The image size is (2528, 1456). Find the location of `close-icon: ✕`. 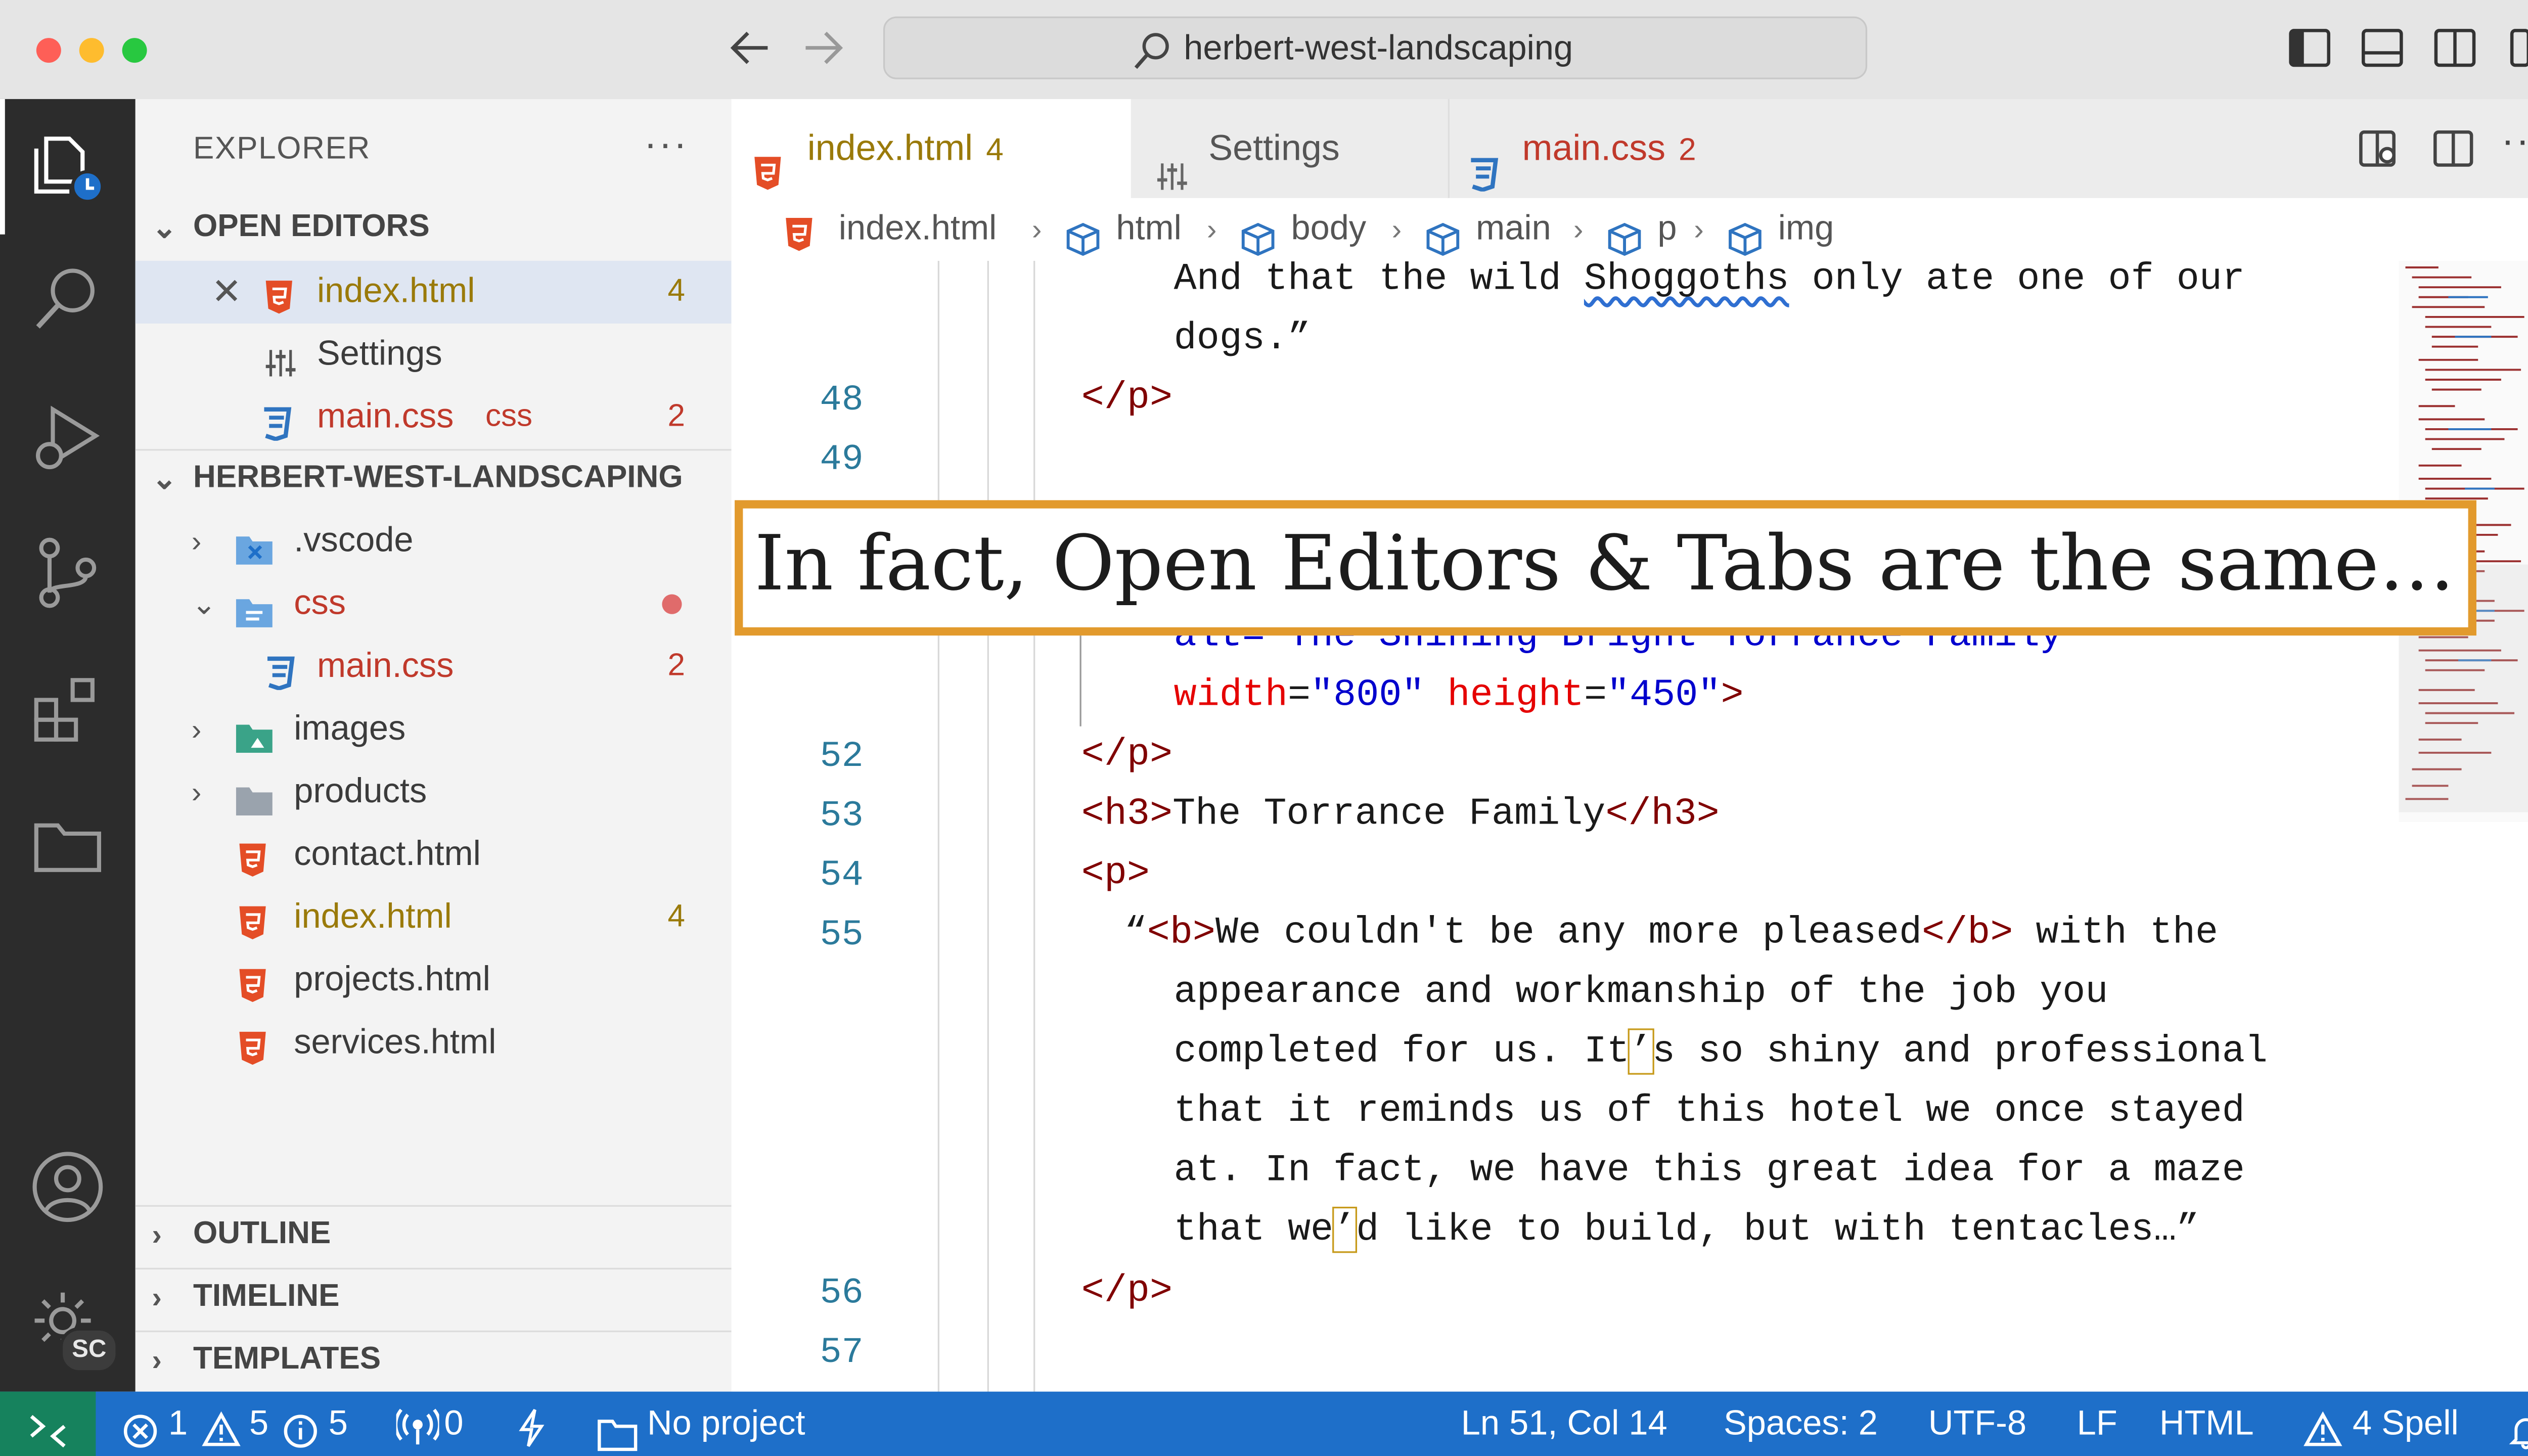

close-icon: ✕ is located at coordinates (227, 292).